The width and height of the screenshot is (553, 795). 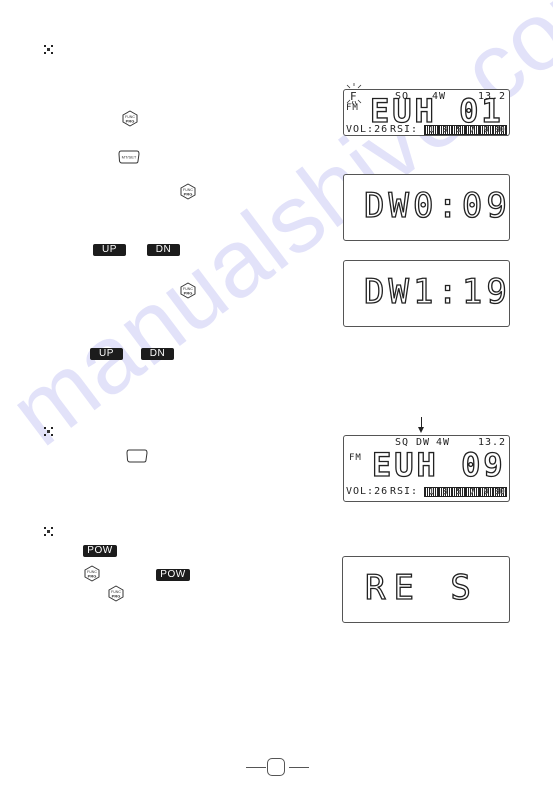 I want to click on pointer-arrow-icon, so click(x=420, y=430).